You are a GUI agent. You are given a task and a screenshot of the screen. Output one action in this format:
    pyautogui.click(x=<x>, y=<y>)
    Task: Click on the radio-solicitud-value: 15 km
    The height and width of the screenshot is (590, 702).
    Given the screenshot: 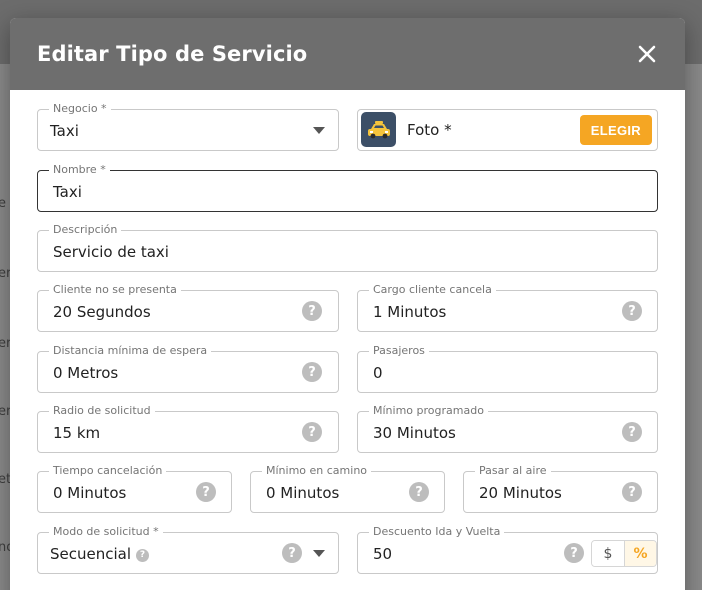 What is the action you would take?
    pyautogui.click(x=77, y=433)
    